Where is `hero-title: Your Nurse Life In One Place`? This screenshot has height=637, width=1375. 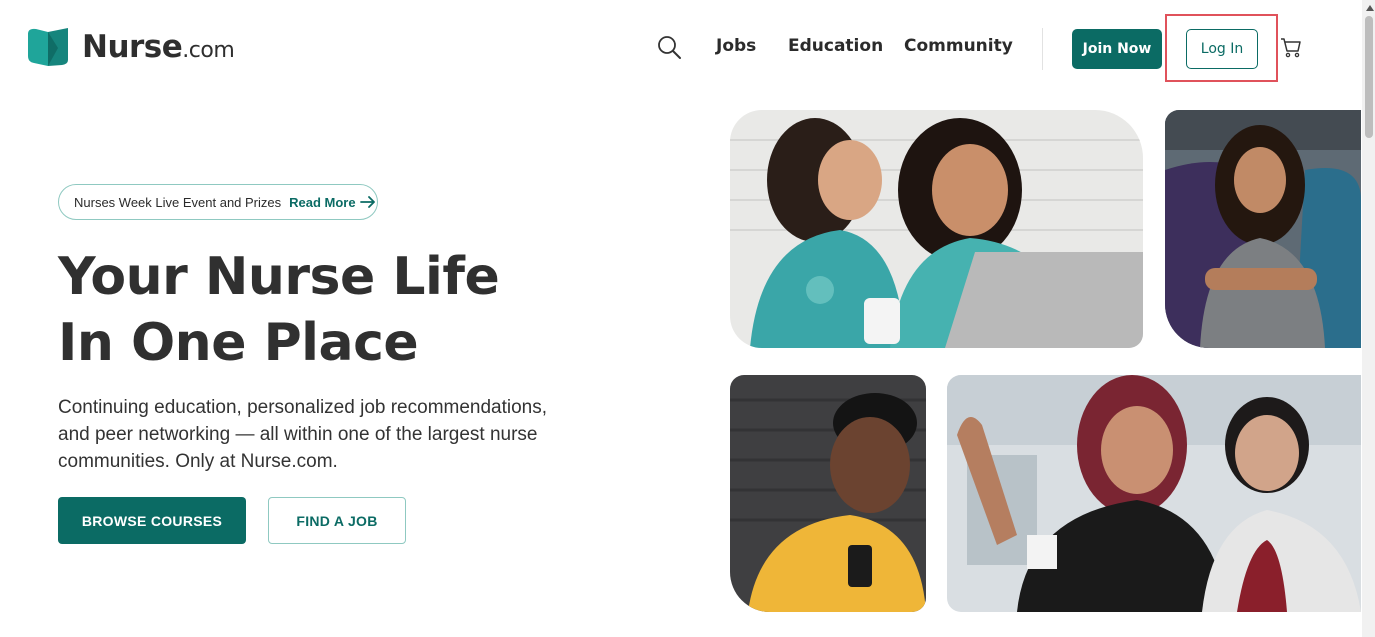 hero-title: Your Nurse Life In One Place is located at coordinates (279, 310).